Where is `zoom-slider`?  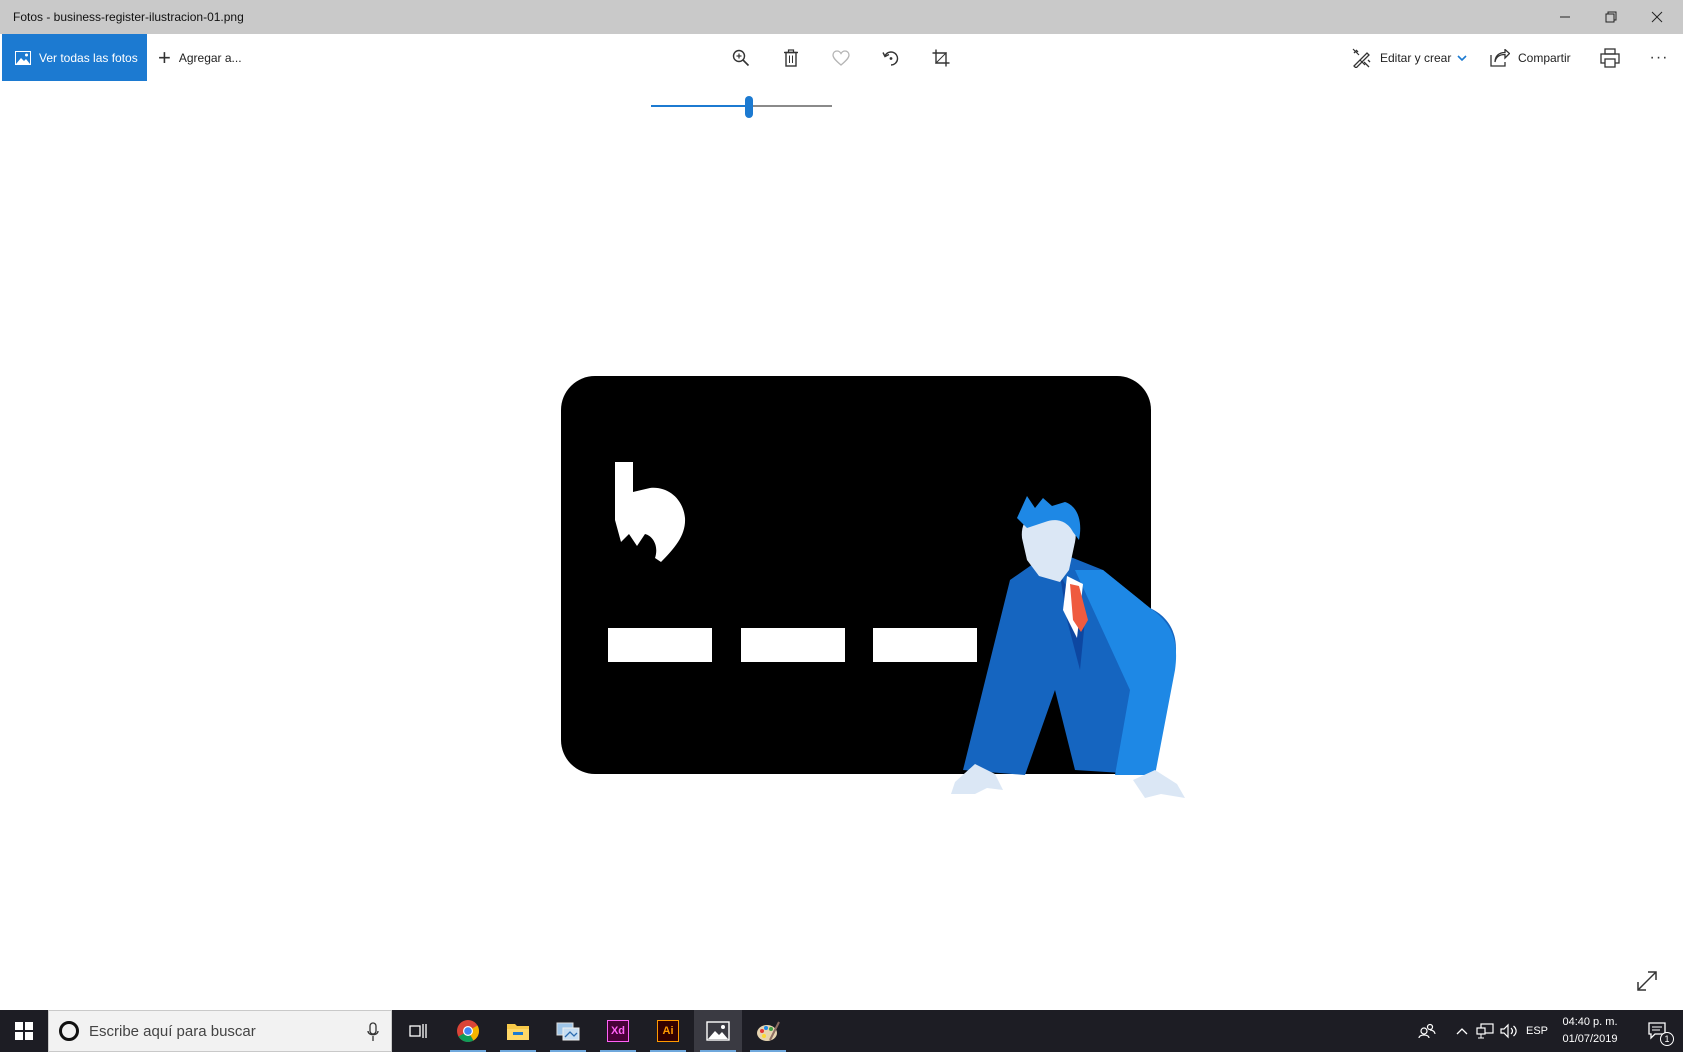 zoom-slider is located at coordinates (741, 107).